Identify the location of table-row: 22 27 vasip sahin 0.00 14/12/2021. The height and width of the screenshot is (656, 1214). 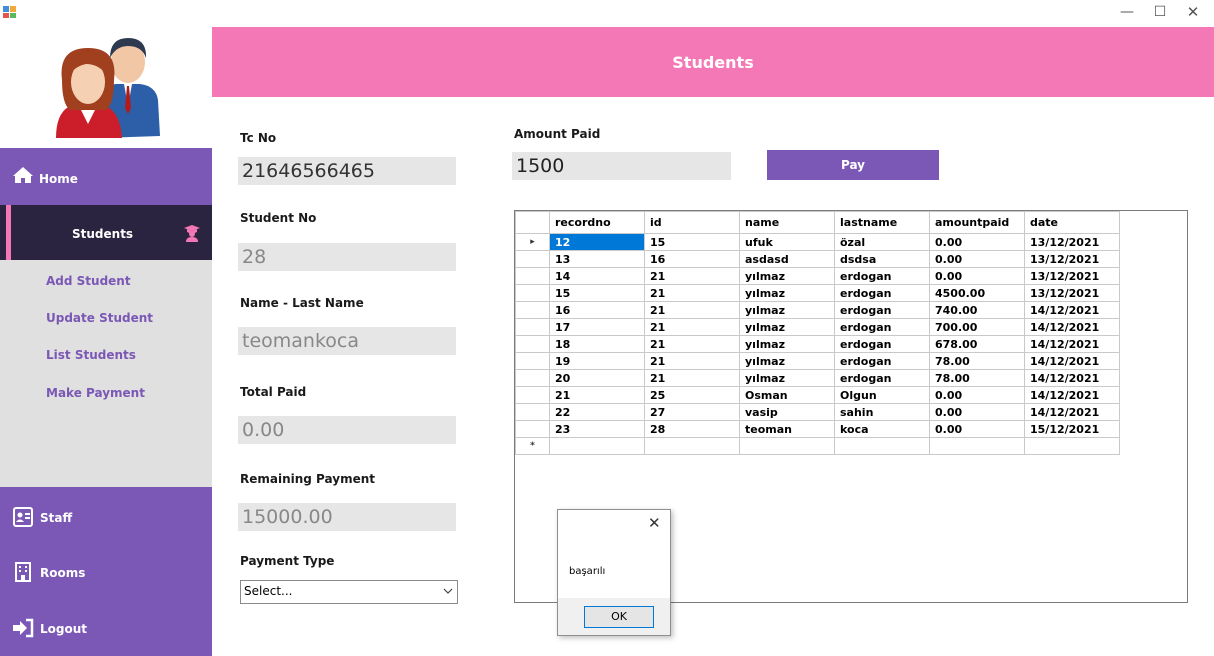
(817, 412).